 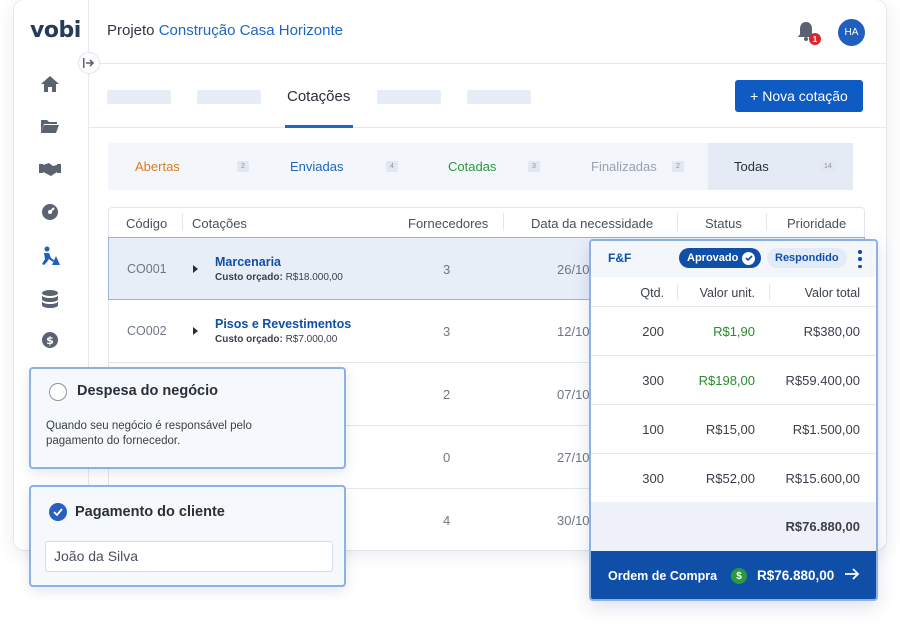 What do you see at coordinates (592, 223) in the screenshot?
I see `col-data: Data da necessidade` at bounding box center [592, 223].